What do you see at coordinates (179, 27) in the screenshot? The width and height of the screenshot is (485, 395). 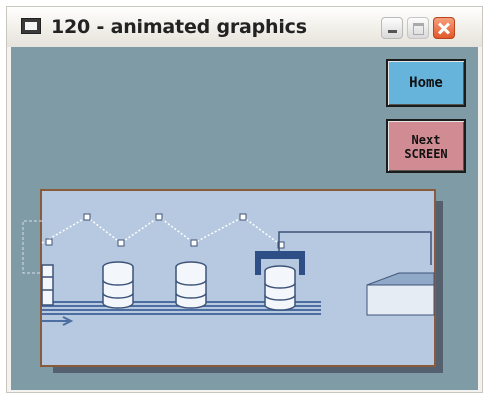 I see `window-title: 120 - animated graphics` at bounding box center [179, 27].